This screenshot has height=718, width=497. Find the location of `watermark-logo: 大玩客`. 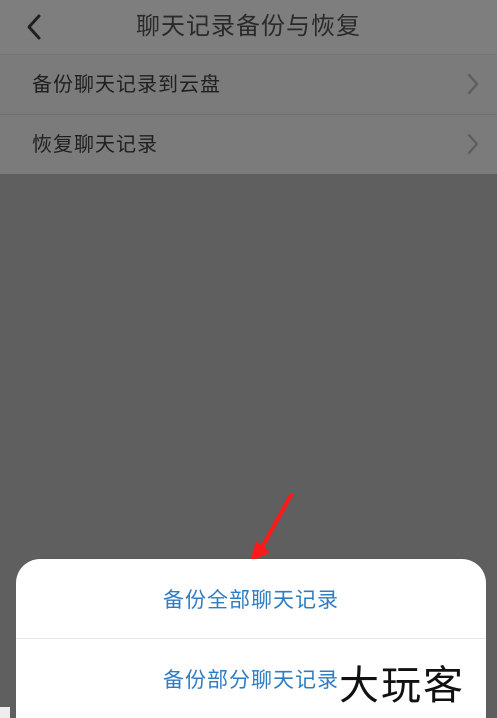

watermark-logo: 大玩客 is located at coordinates (402, 686).